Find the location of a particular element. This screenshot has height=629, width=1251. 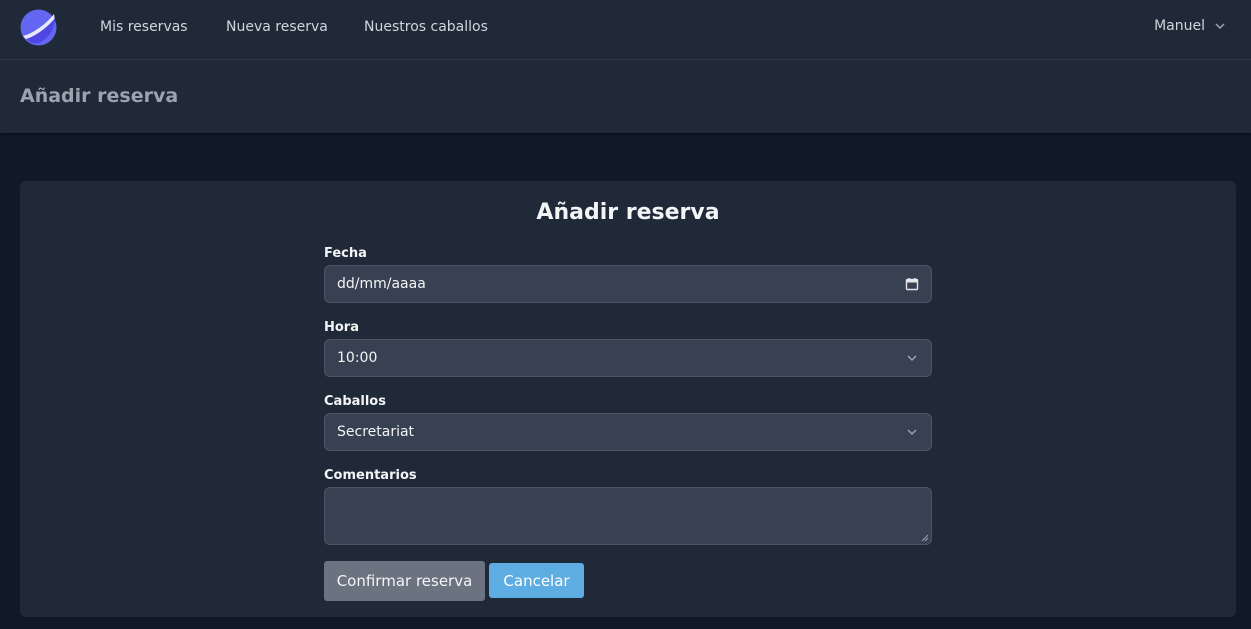

horse-select-value: Secretariat is located at coordinates (376, 432).